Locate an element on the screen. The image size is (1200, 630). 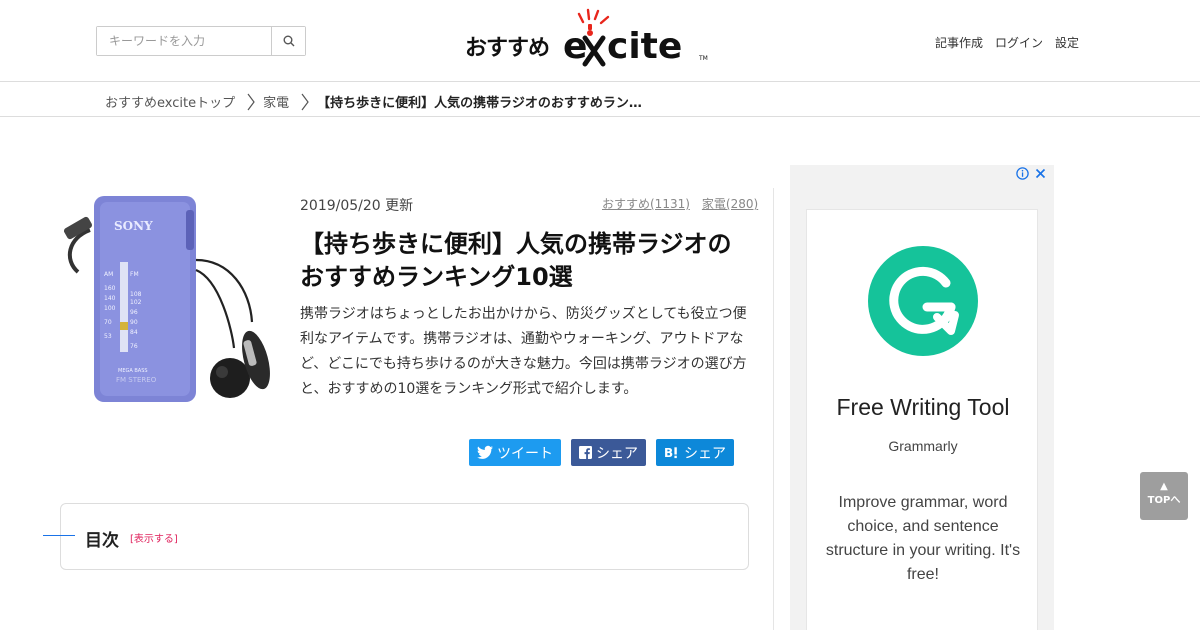
toc-title: 目次 is located at coordinates (102, 541).